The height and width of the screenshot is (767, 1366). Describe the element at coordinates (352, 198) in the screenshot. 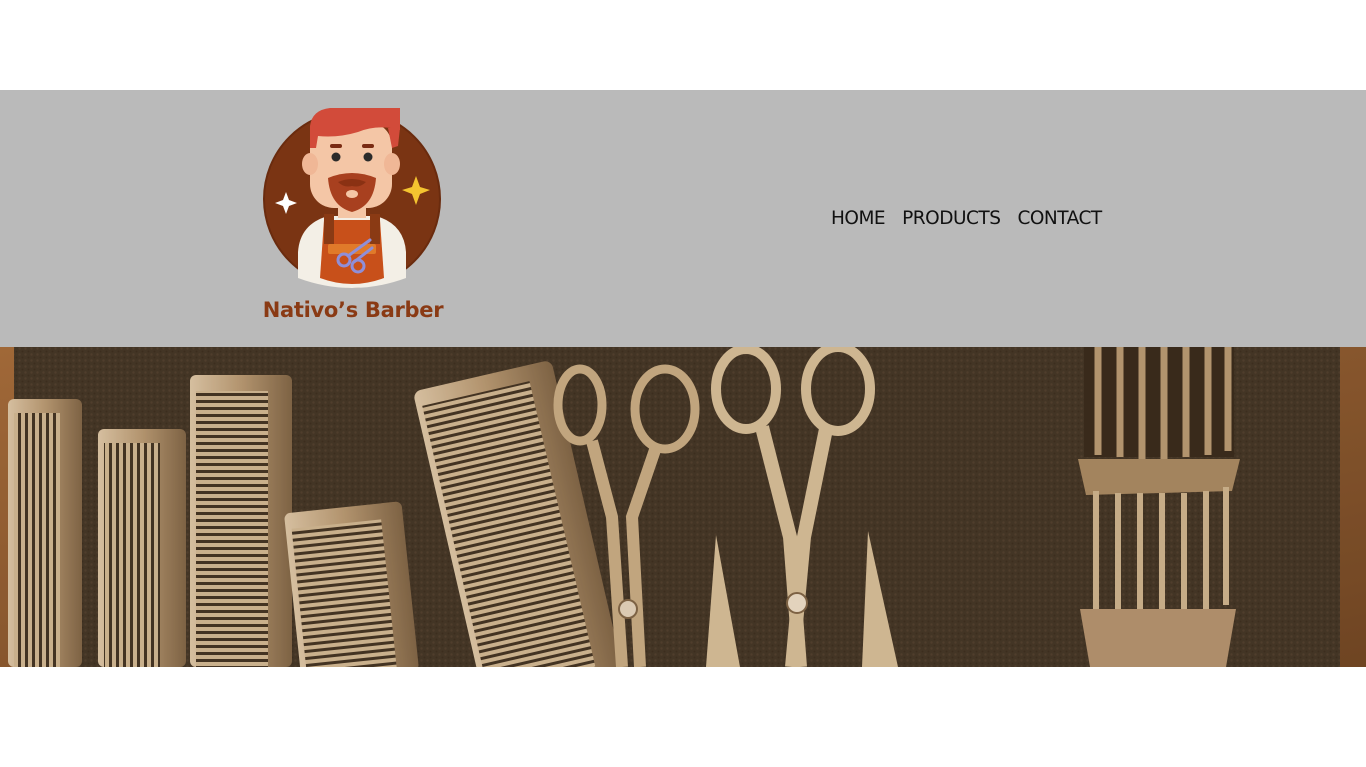

I see `barber-mascot-icon` at that location.